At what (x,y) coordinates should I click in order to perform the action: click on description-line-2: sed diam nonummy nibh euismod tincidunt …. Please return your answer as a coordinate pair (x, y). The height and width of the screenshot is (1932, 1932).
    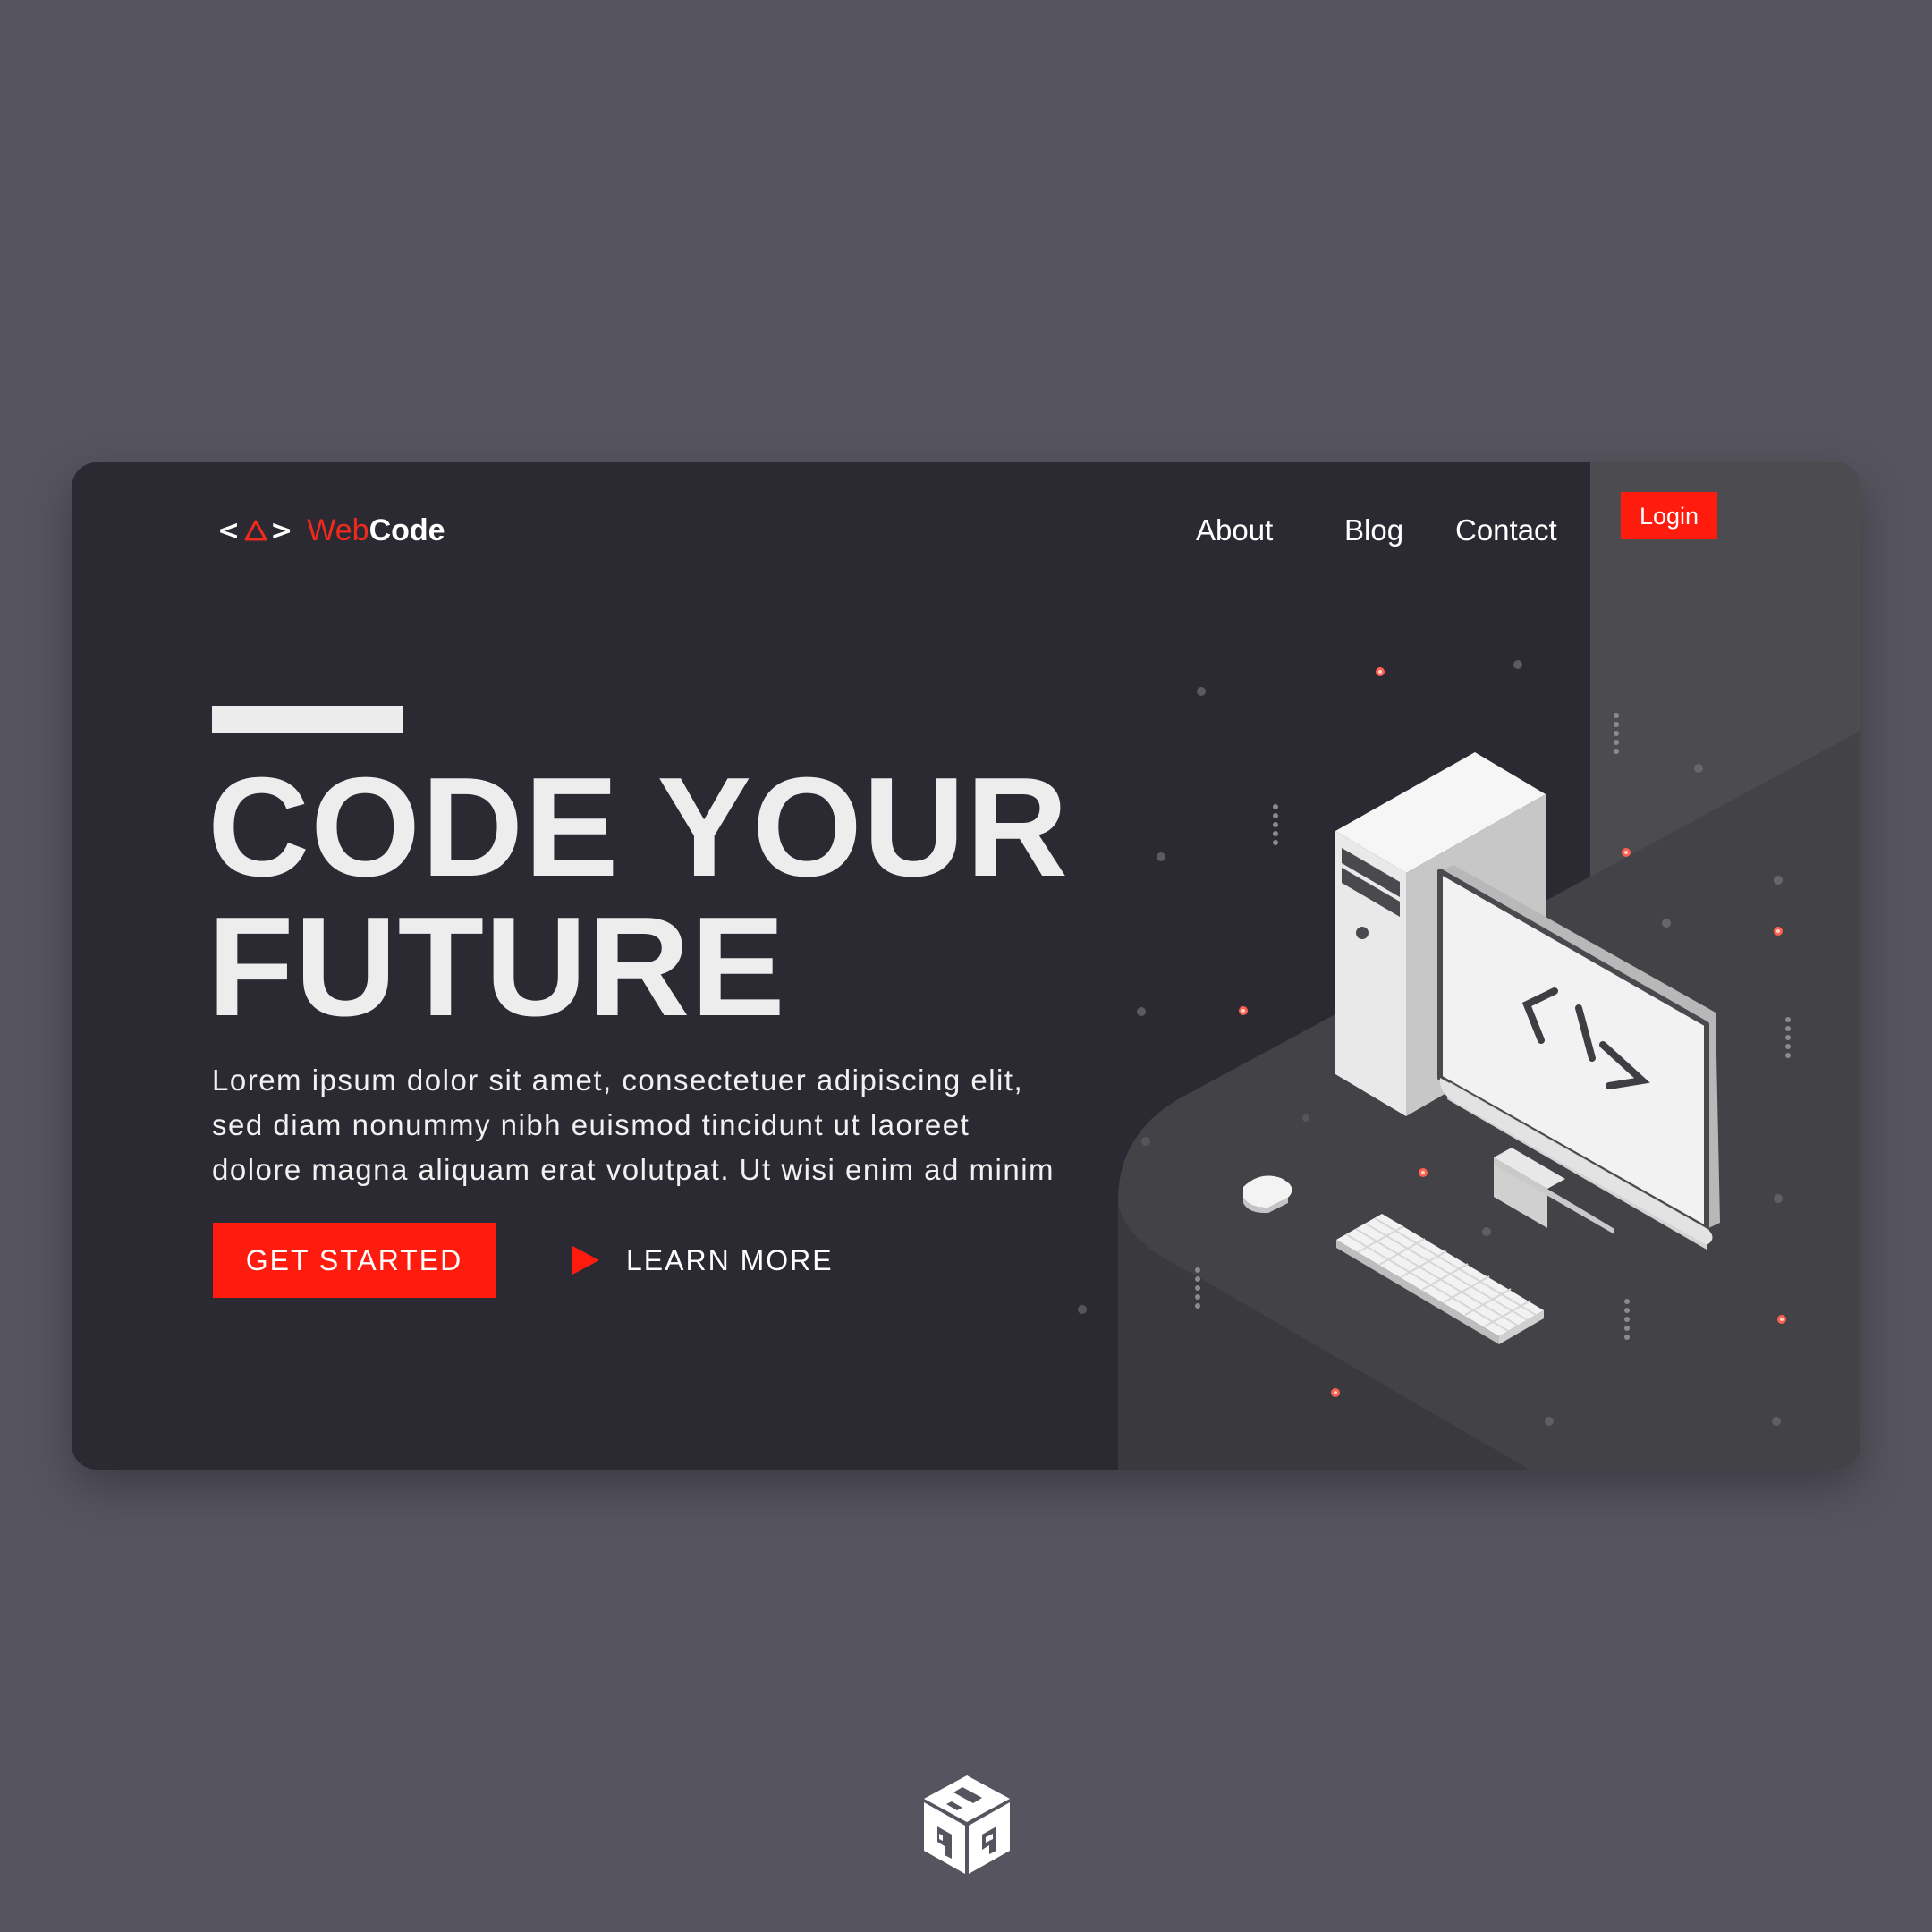
    Looking at the image, I should click on (591, 1124).